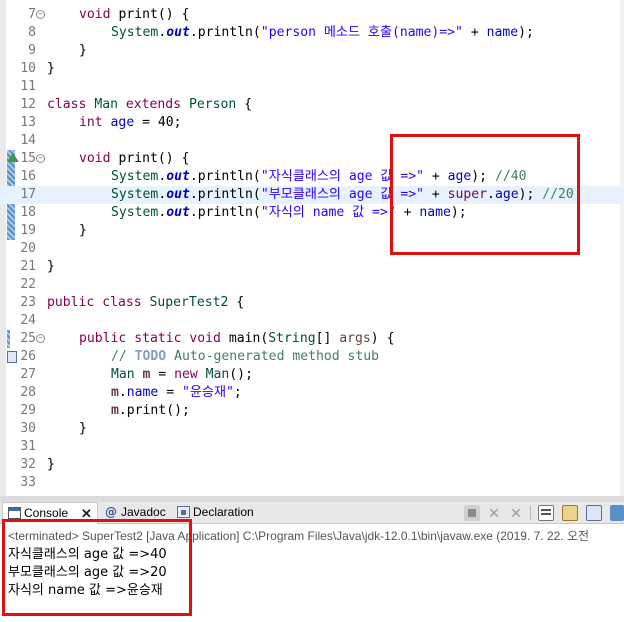 Image resolution: width=624 pixels, height=622 pixels. I want to click on code-line: 26 // TODO Auto-generated method stub, so click(312, 357).